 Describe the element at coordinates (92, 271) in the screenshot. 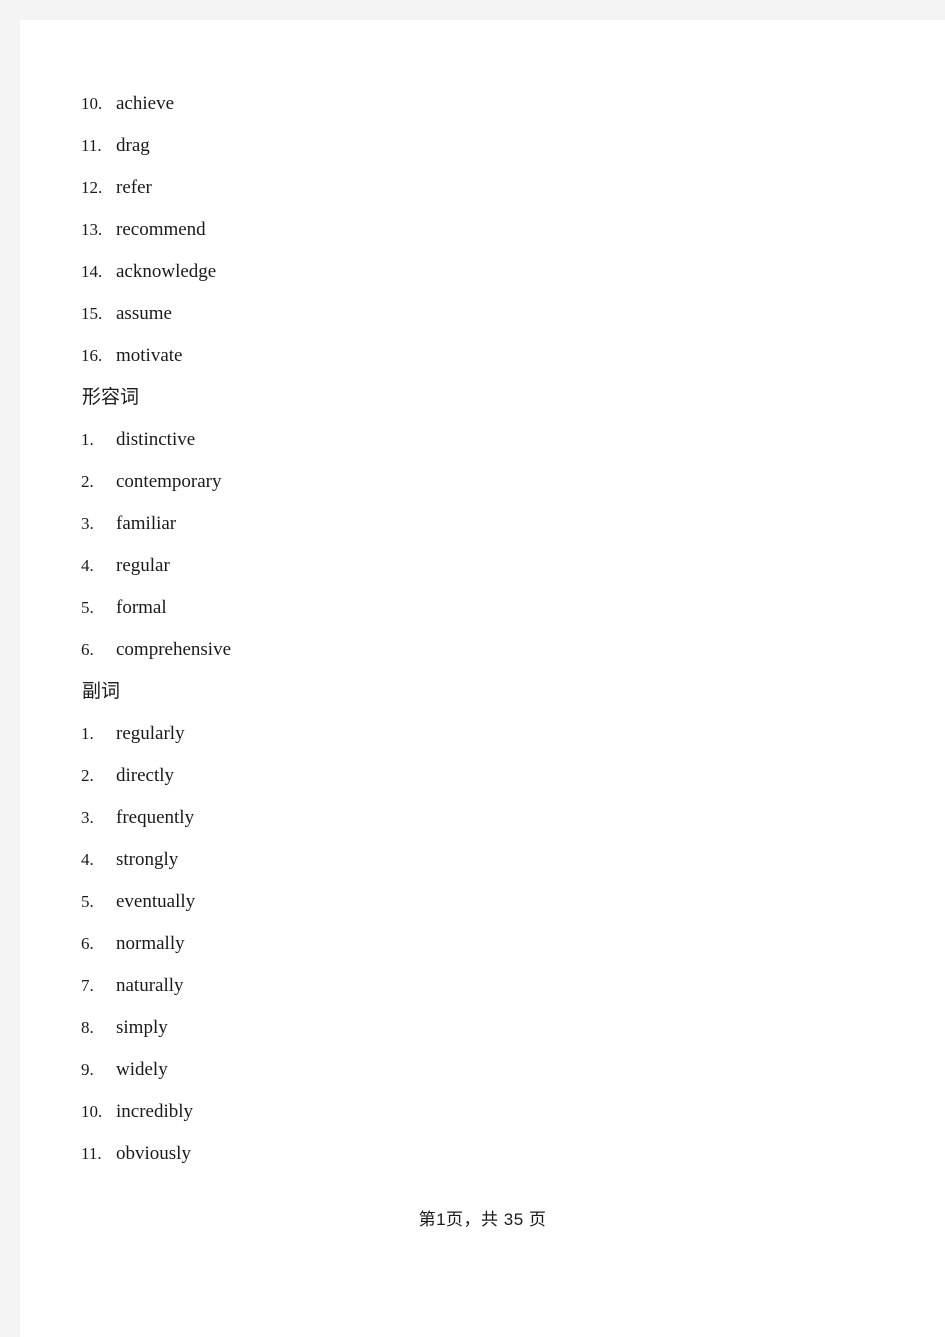

I see `list-item-number: 14.` at that location.